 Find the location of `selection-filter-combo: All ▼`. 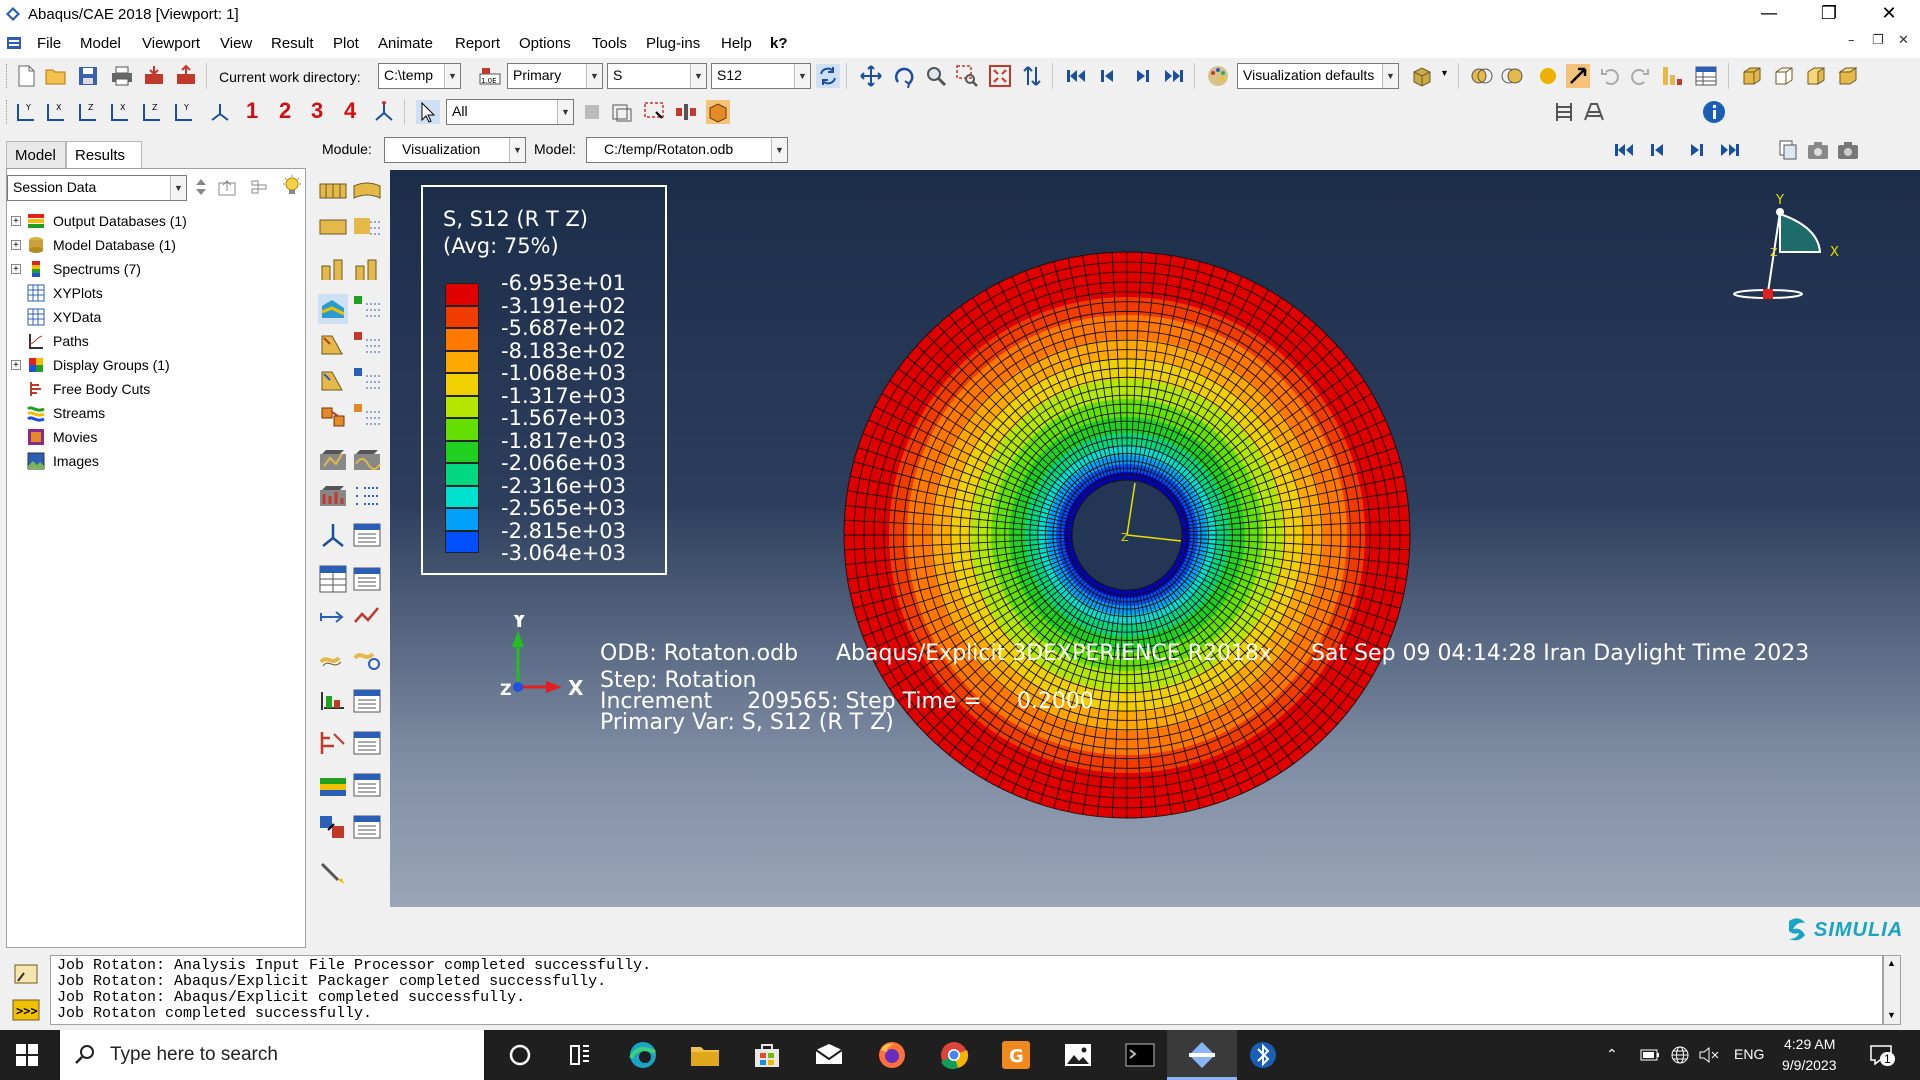

selection-filter-combo: All ▼ is located at coordinates (510, 112).